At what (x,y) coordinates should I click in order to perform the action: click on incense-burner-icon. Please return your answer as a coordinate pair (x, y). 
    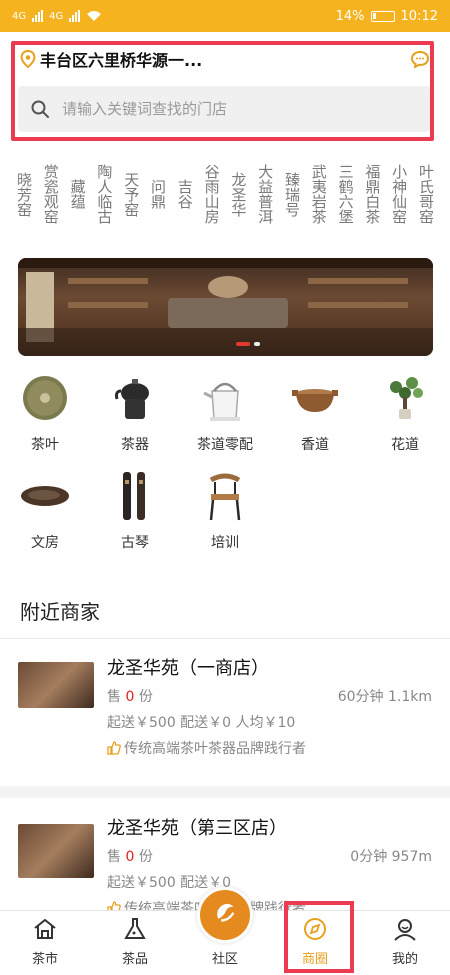
    Looking at the image, I should click on (315, 398).